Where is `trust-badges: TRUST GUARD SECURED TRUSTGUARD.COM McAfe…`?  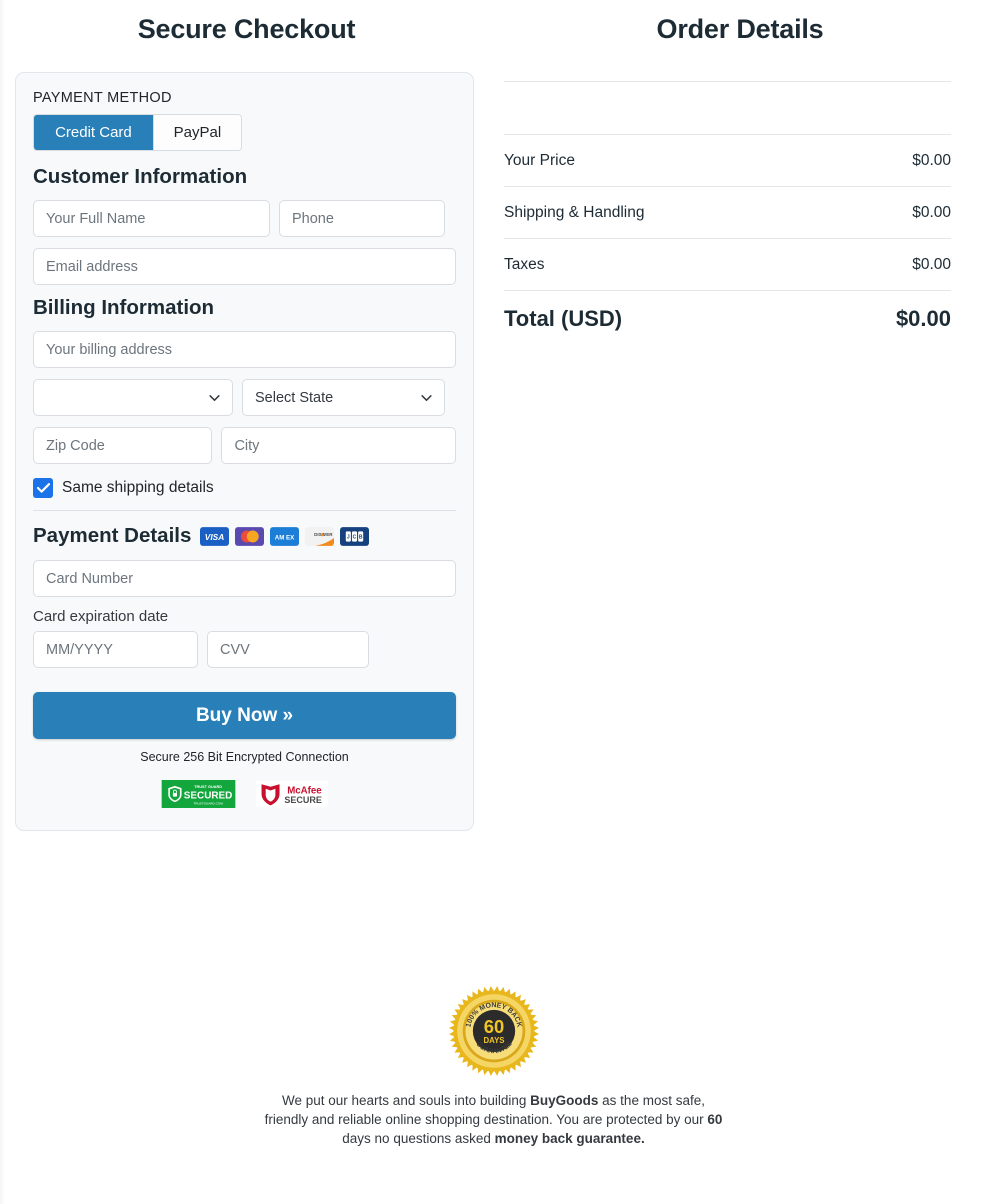
trust-badges: TRUST GUARD SECURED TRUSTGUARD.COM McAfe… is located at coordinates (244, 794).